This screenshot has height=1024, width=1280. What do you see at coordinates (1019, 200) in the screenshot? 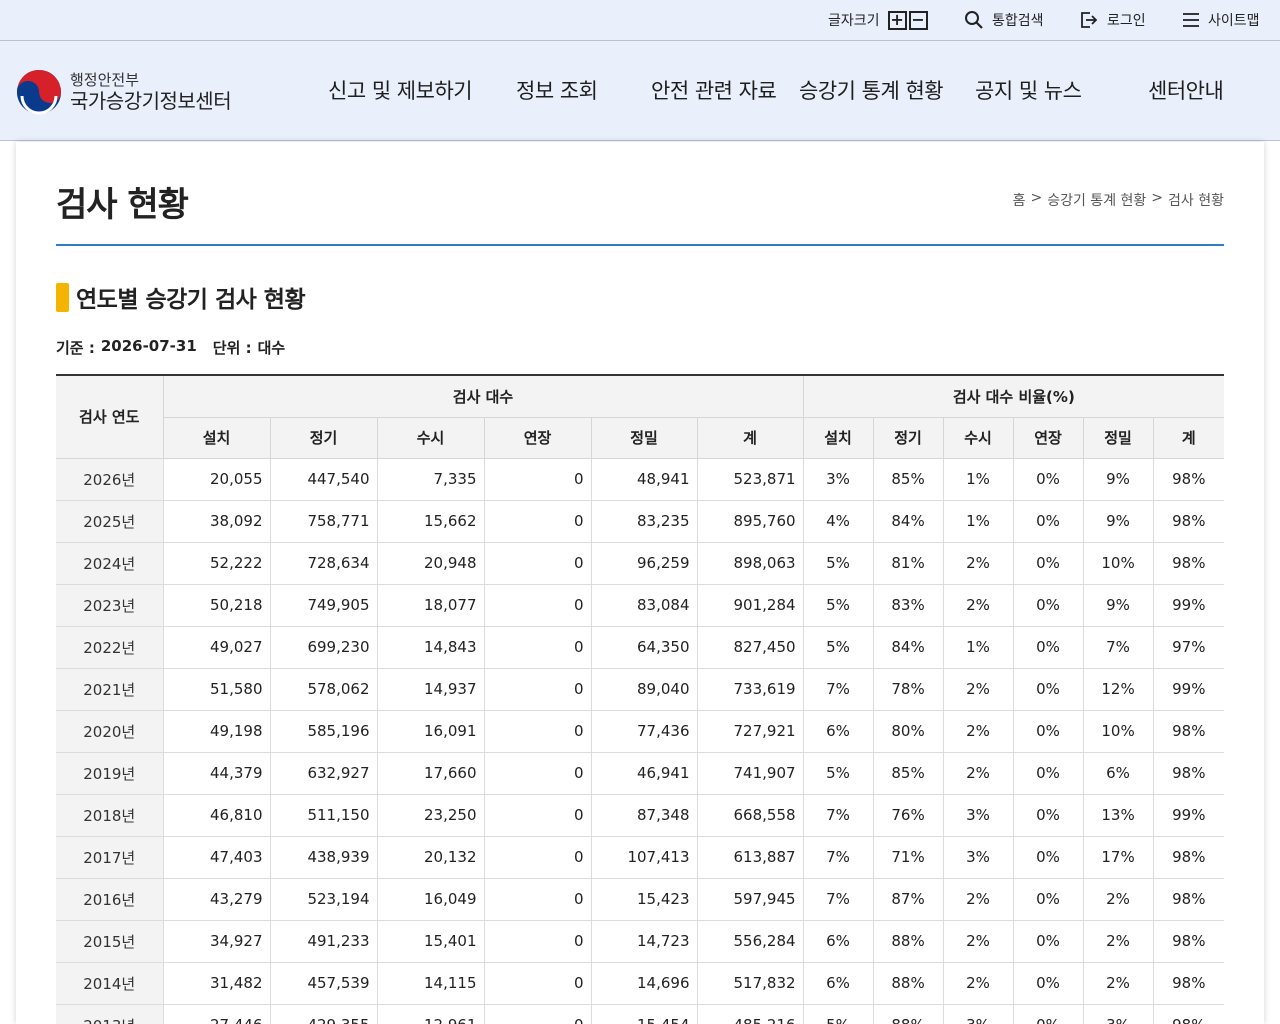
I see `breadcrumb-home: 홈` at bounding box center [1019, 200].